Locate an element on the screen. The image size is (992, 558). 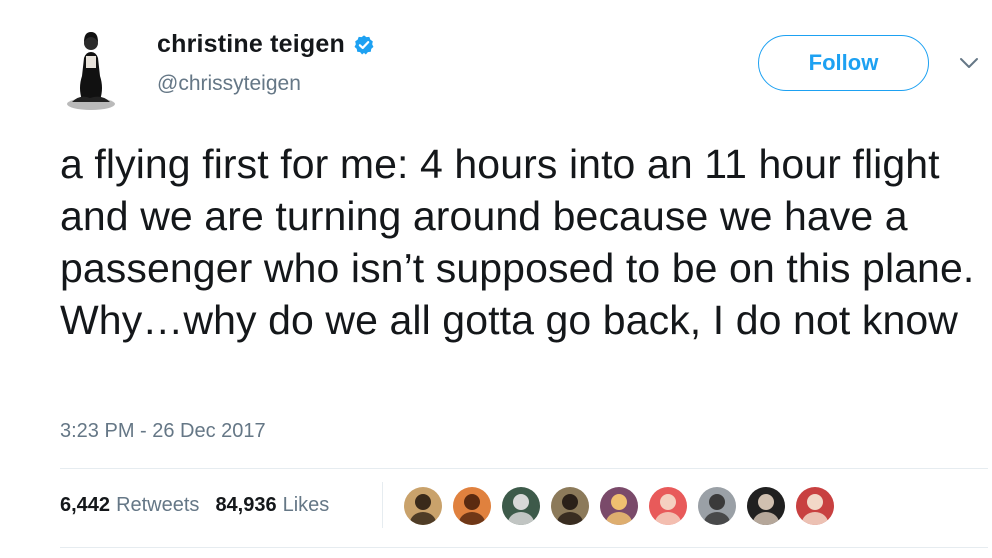
retweets-stat: 6,442 Retweets is located at coordinates (129, 505).